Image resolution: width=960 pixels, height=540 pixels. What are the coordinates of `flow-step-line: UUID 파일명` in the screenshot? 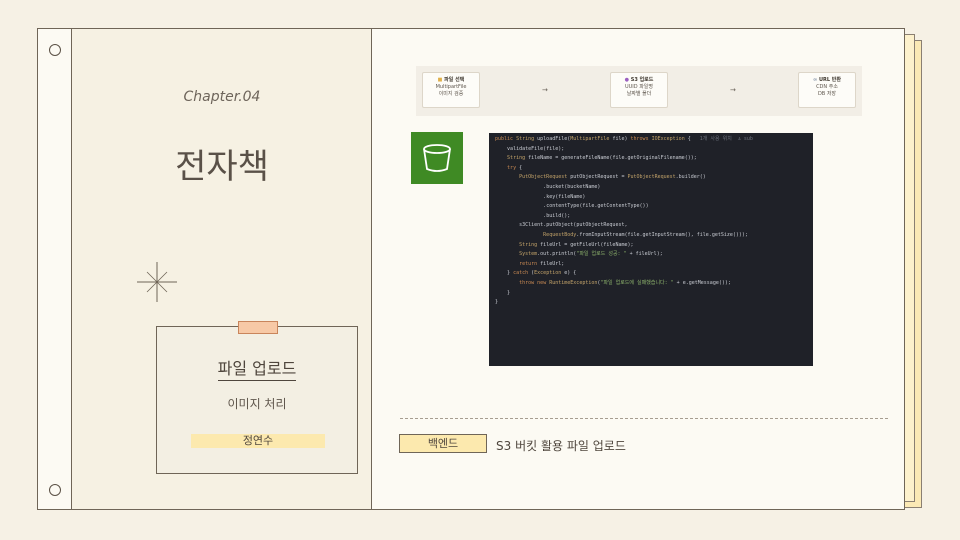 It's located at (639, 87).